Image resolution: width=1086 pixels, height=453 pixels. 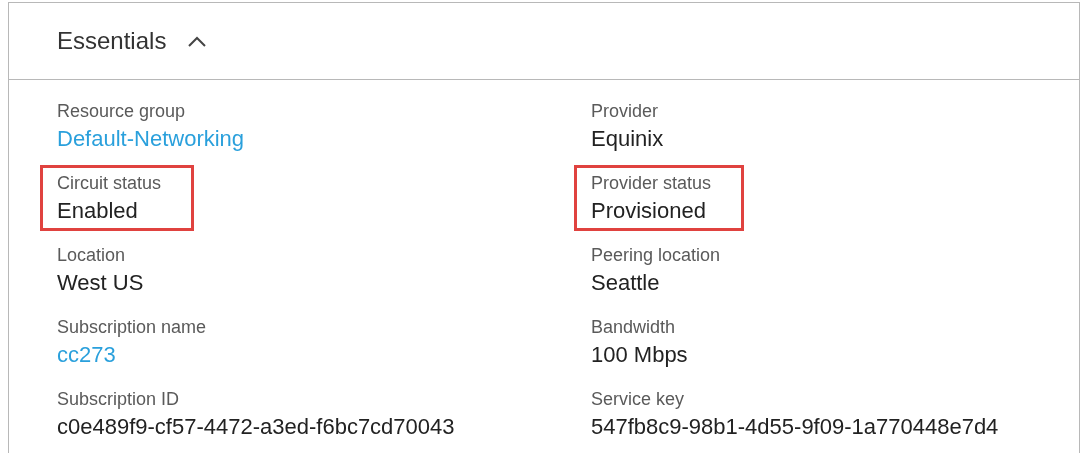 I want to click on field-label: Circuit status, so click(x=109, y=183).